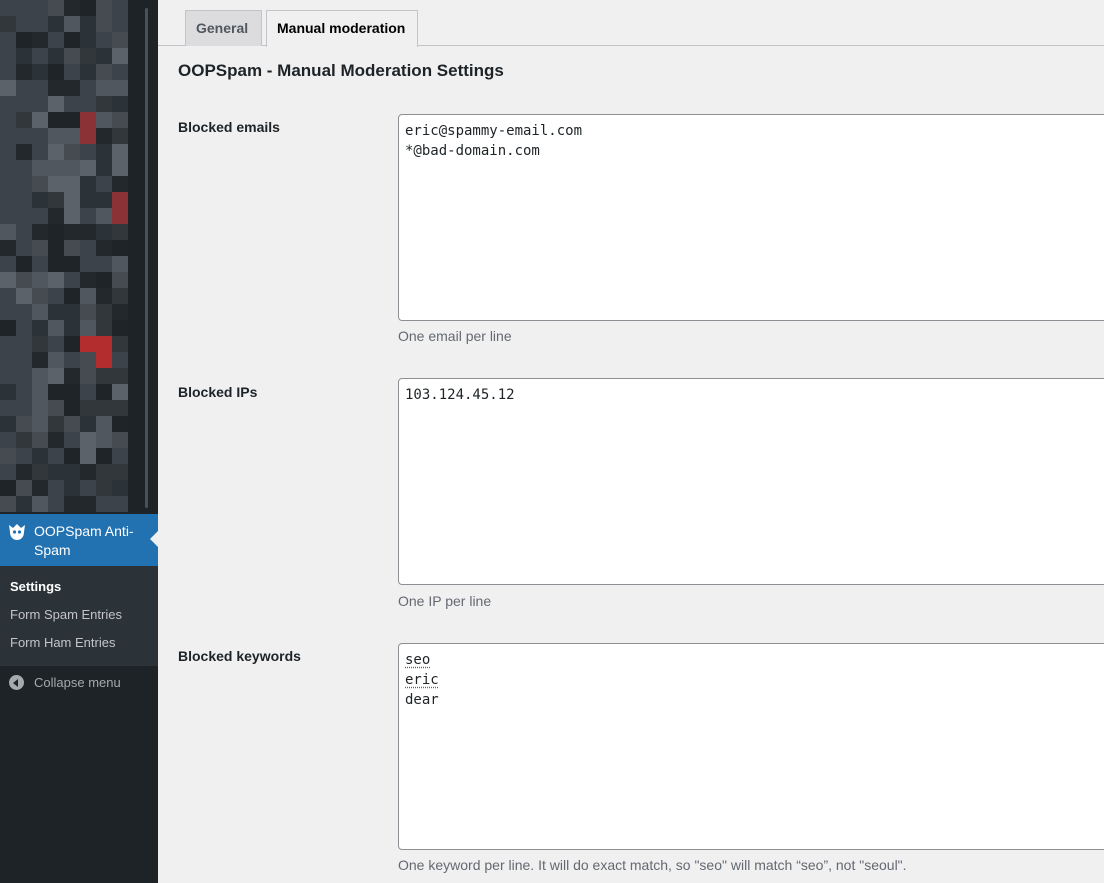 This screenshot has width=1104, height=883. What do you see at coordinates (460, 395) in the screenshot?
I see `textarea-line: 103.124.45.12` at bounding box center [460, 395].